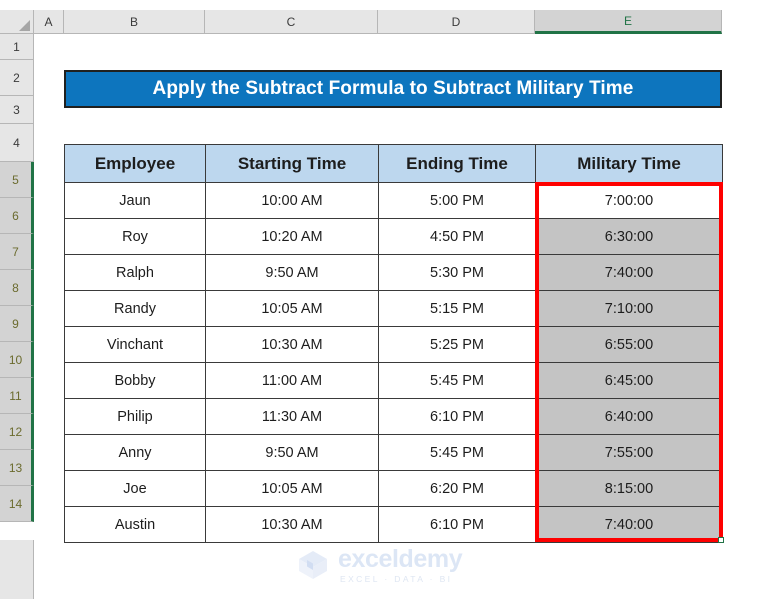 The height and width of the screenshot is (599, 767). What do you see at coordinates (292, 163) in the screenshot?
I see `column-header-starting-time: Starting Time` at bounding box center [292, 163].